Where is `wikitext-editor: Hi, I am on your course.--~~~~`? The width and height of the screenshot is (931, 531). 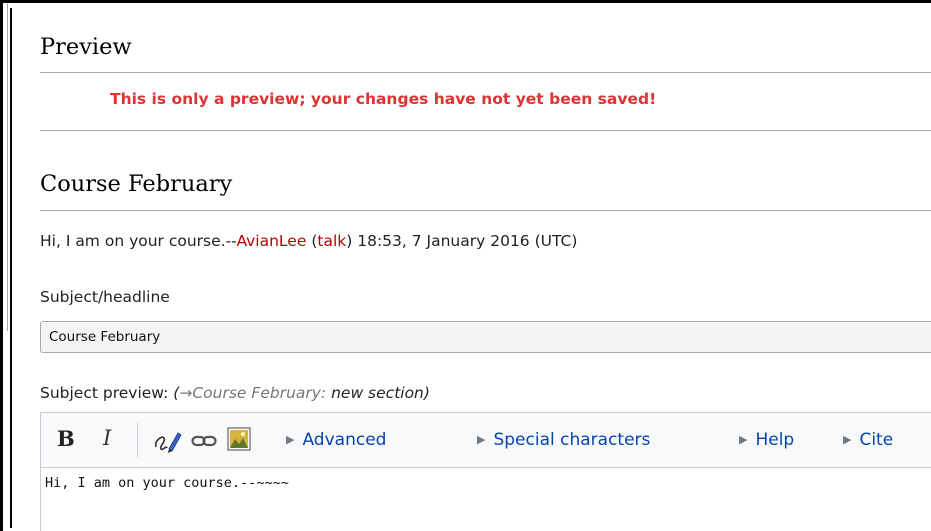
wikitext-editor: Hi, I am on your course.--~~~~ is located at coordinates (485, 499).